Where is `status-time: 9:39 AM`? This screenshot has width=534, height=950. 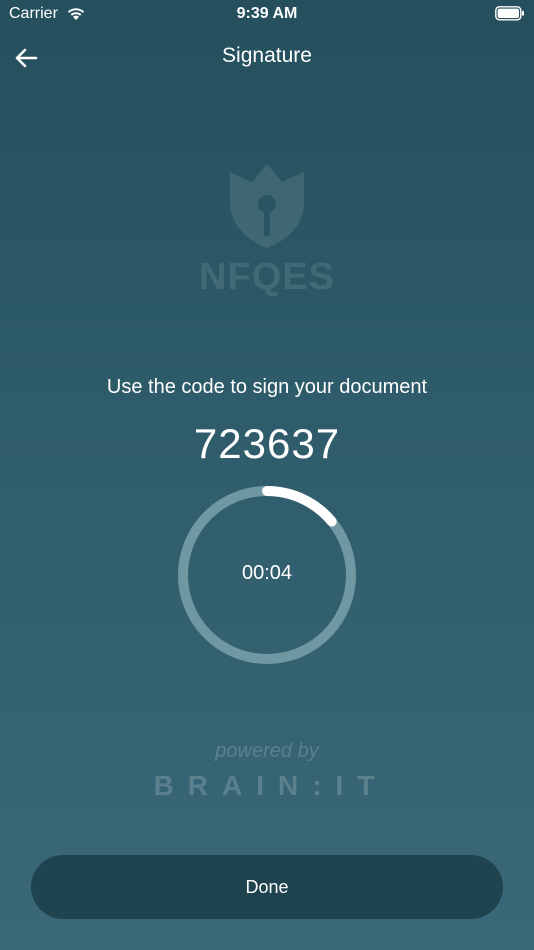
status-time: 9:39 AM is located at coordinates (267, 13).